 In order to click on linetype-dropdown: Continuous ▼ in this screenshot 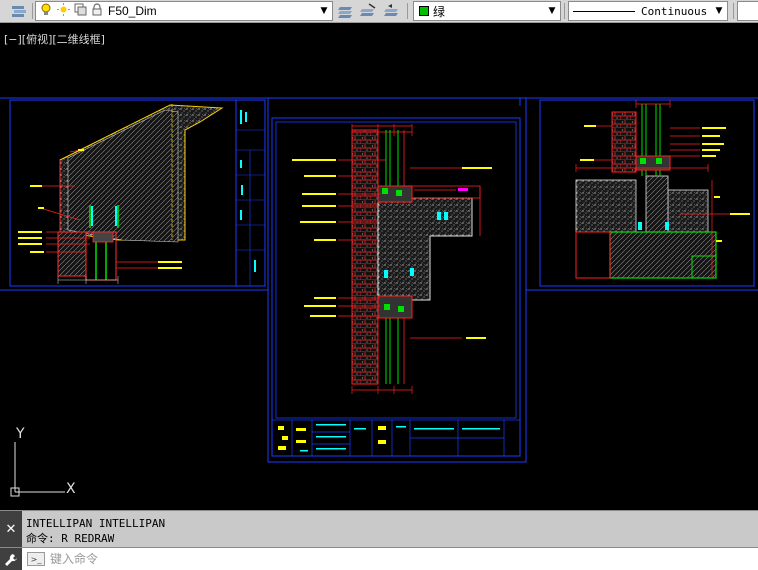, I will do `click(648, 11)`.